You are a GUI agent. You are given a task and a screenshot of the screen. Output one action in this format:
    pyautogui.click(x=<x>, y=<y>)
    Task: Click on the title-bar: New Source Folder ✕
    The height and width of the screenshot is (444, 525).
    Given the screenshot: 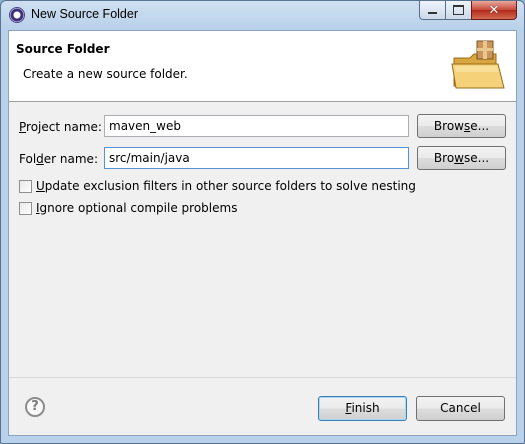 What is the action you would take?
    pyautogui.click(x=262, y=15)
    